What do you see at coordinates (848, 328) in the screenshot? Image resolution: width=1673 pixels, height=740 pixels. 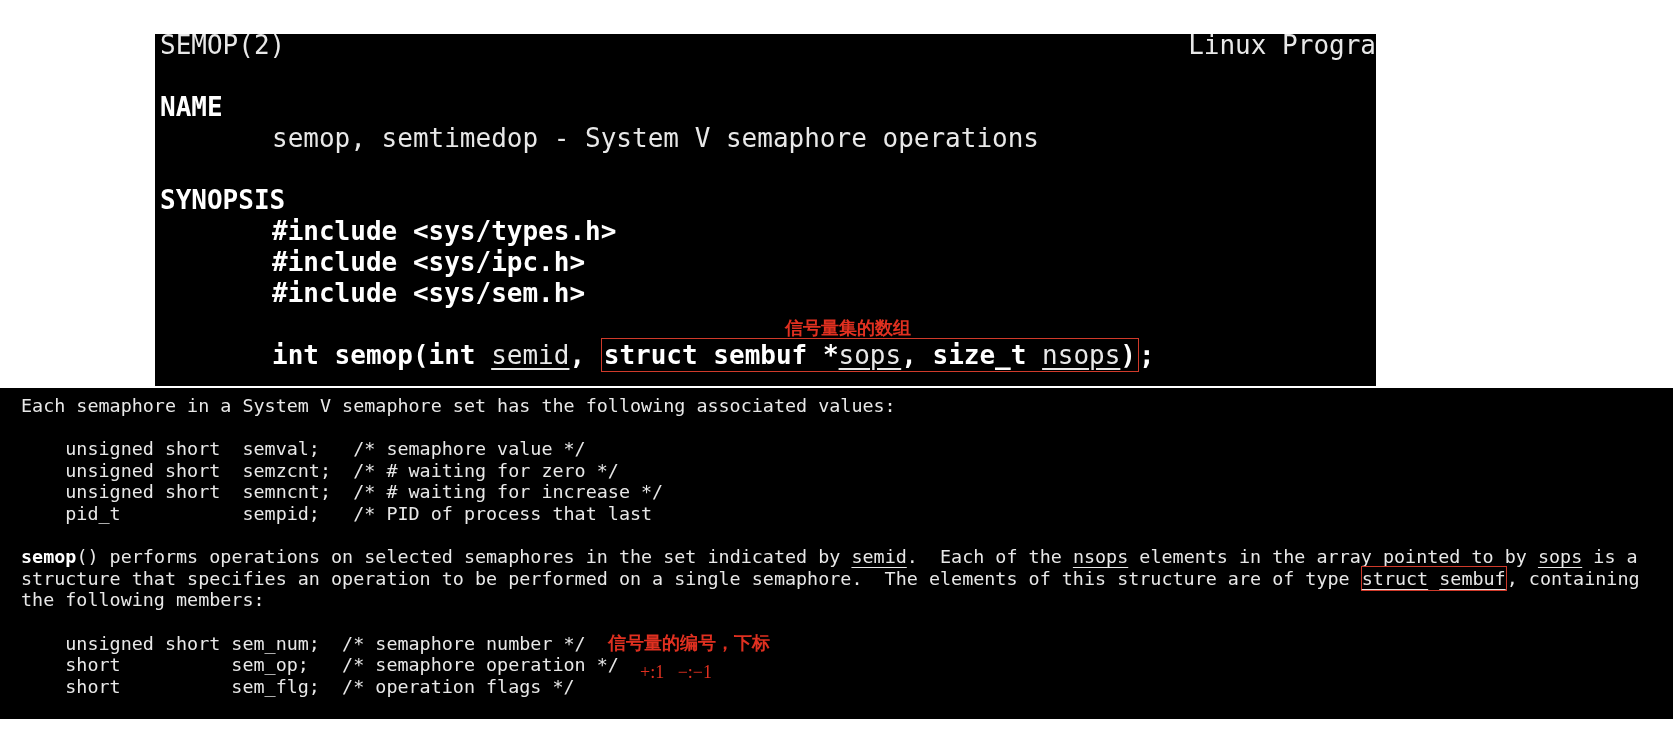 I see `annotation-text: 信号量集的数组` at bounding box center [848, 328].